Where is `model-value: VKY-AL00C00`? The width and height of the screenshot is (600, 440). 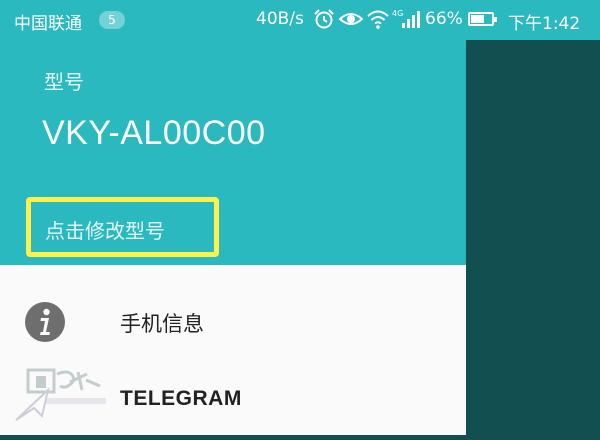
model-value: VKY-AL00C00 is located at coordinates (154, 133).